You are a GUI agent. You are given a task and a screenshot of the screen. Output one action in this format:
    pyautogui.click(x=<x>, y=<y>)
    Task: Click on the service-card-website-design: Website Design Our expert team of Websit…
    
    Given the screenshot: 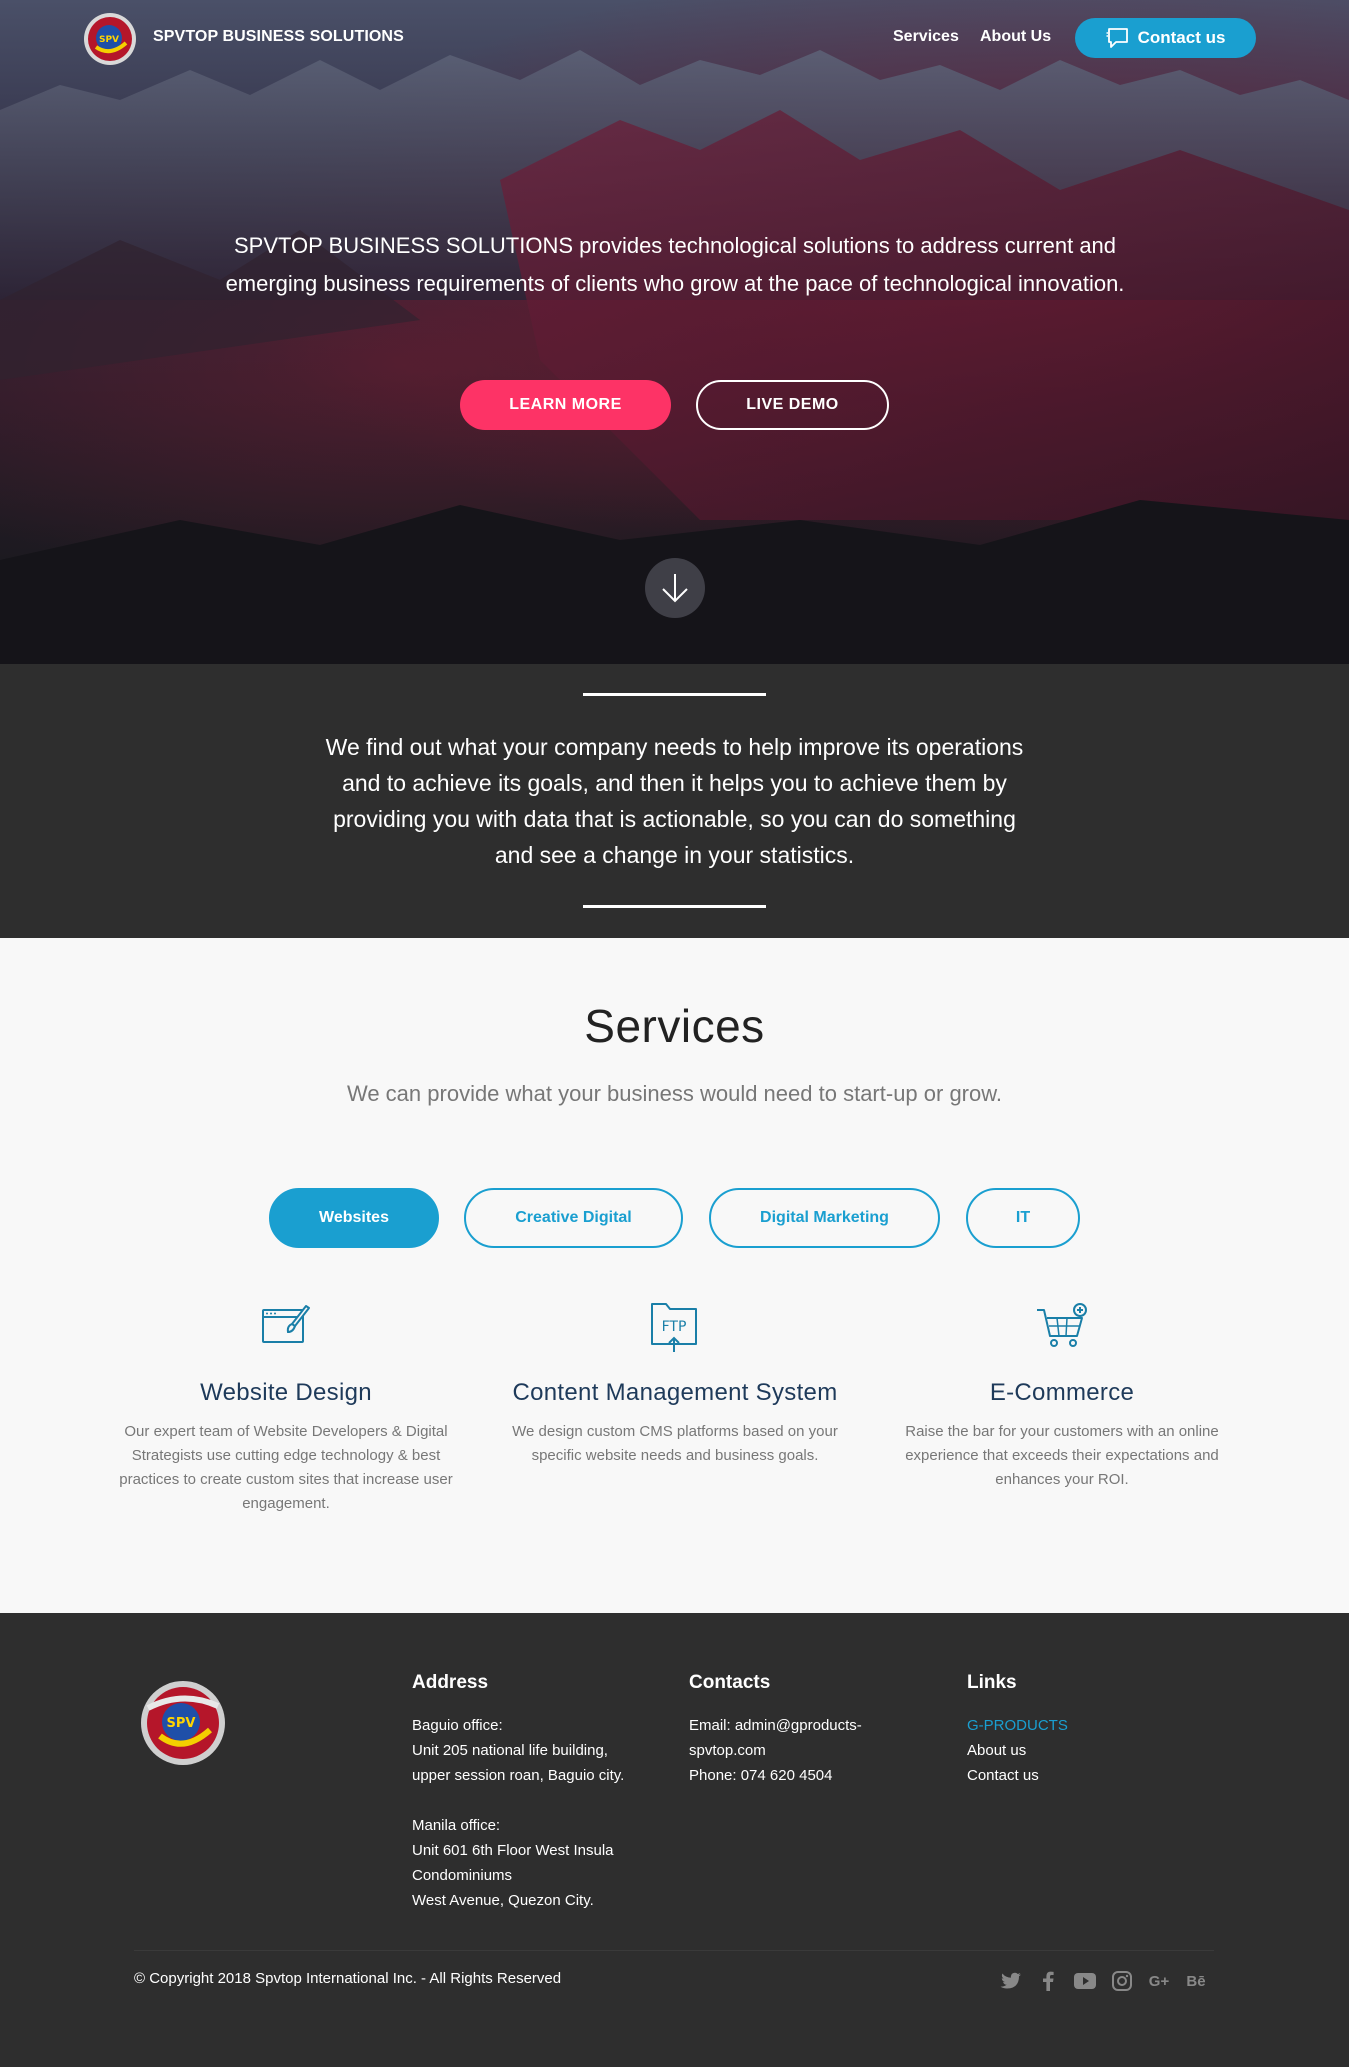 What is the action you would take?
    pyautogui.click(x=286, y=1408)
    